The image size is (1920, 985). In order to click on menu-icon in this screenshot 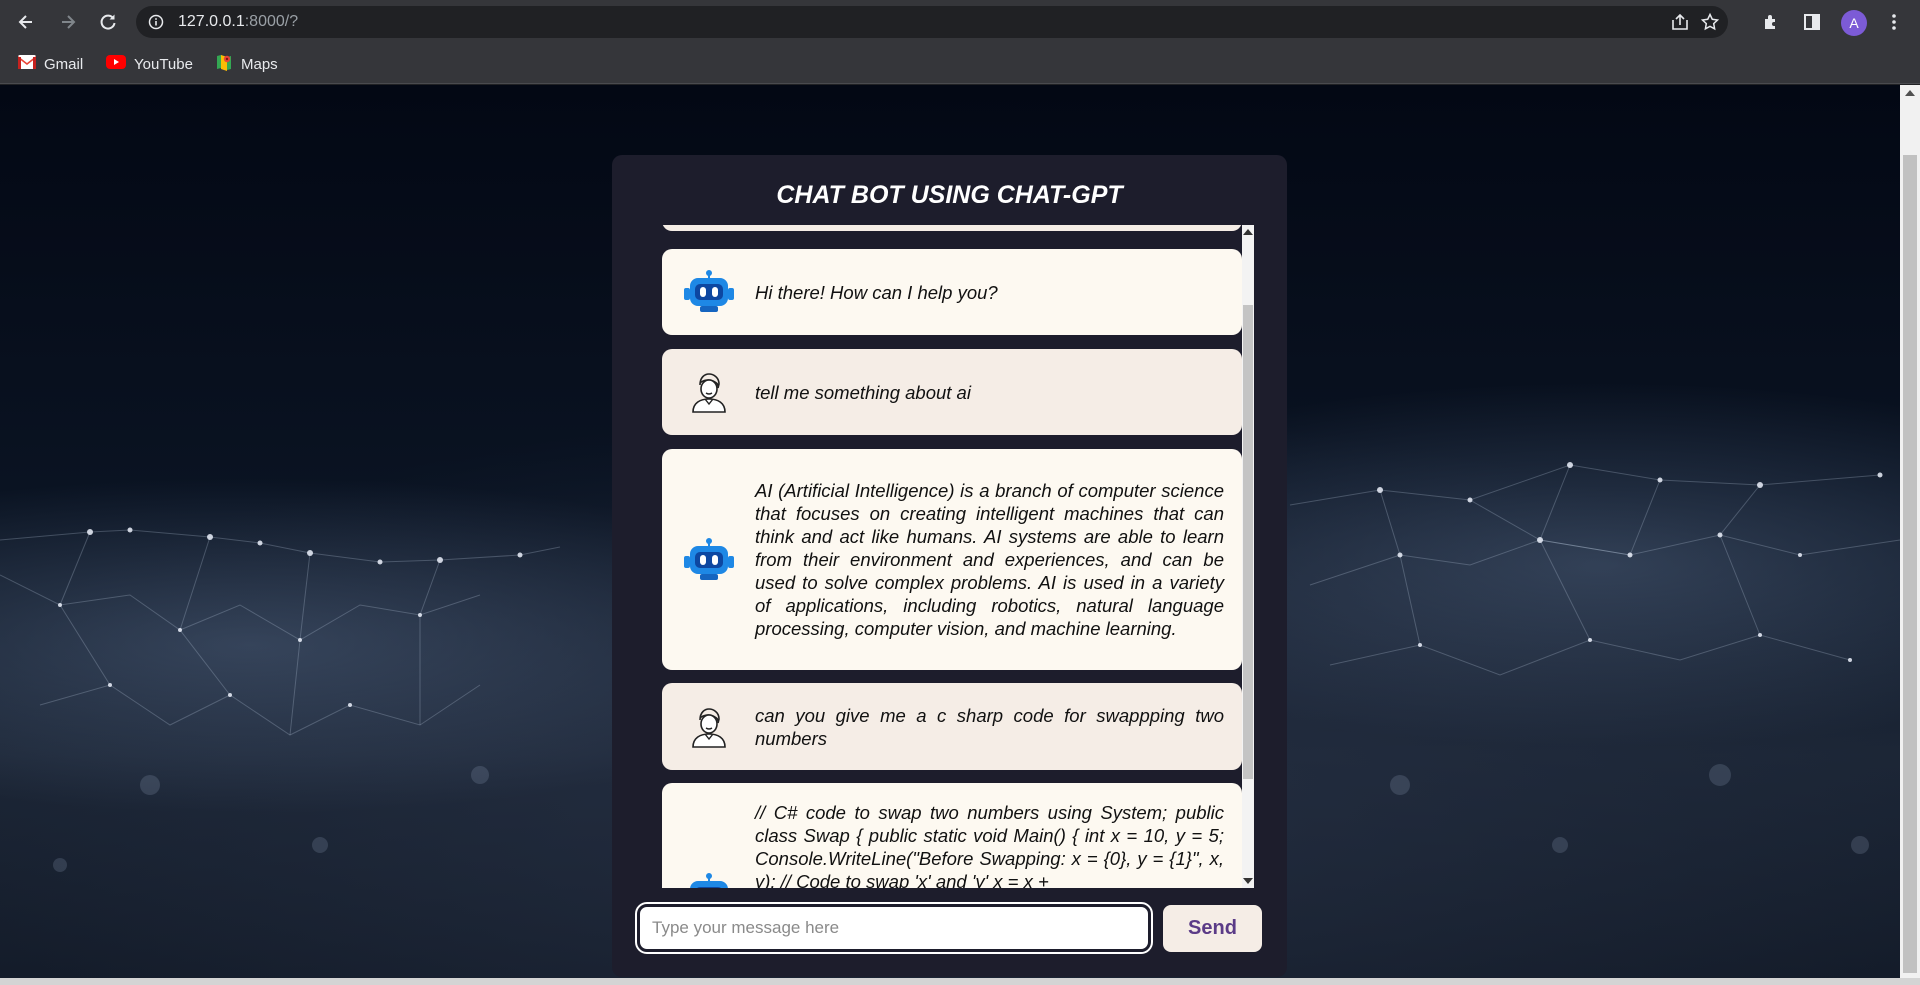, I will do `click(1894, 22)`.